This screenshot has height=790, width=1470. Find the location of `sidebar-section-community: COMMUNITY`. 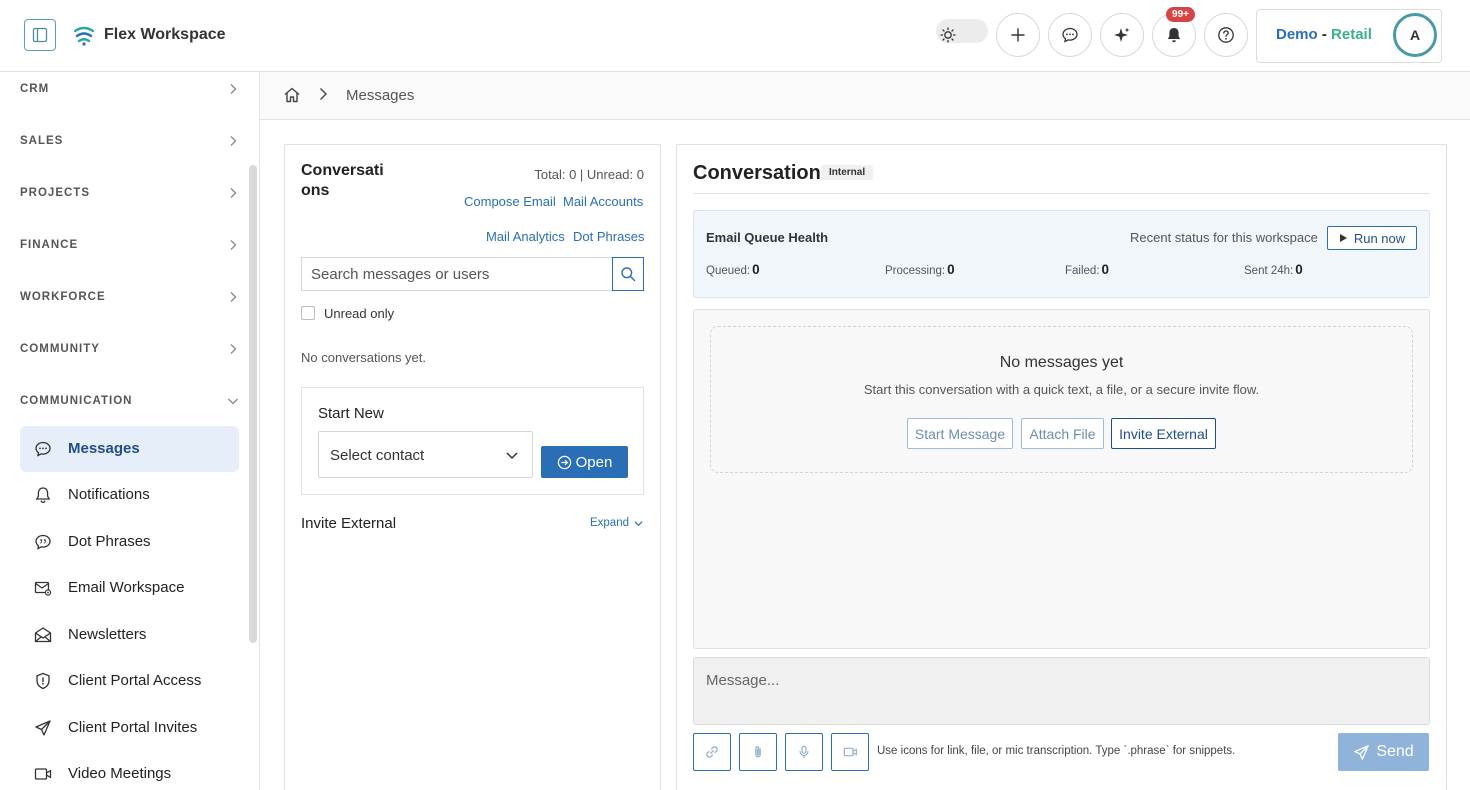

sidebar-section-community: COMMUNITY is located at coordinates (130, 350).